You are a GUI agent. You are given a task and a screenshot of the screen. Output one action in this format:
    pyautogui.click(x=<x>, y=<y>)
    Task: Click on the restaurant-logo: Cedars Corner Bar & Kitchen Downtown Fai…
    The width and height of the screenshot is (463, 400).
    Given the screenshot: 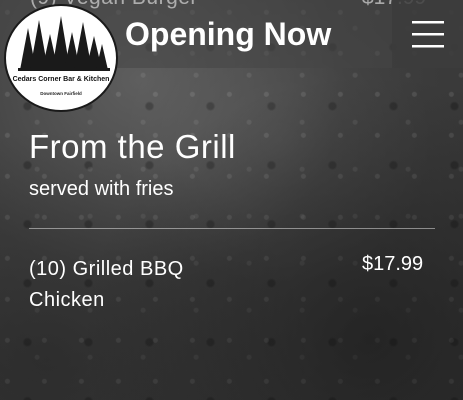 What is the action you would take?
    pyautogui.click(x=61, y=58)
    